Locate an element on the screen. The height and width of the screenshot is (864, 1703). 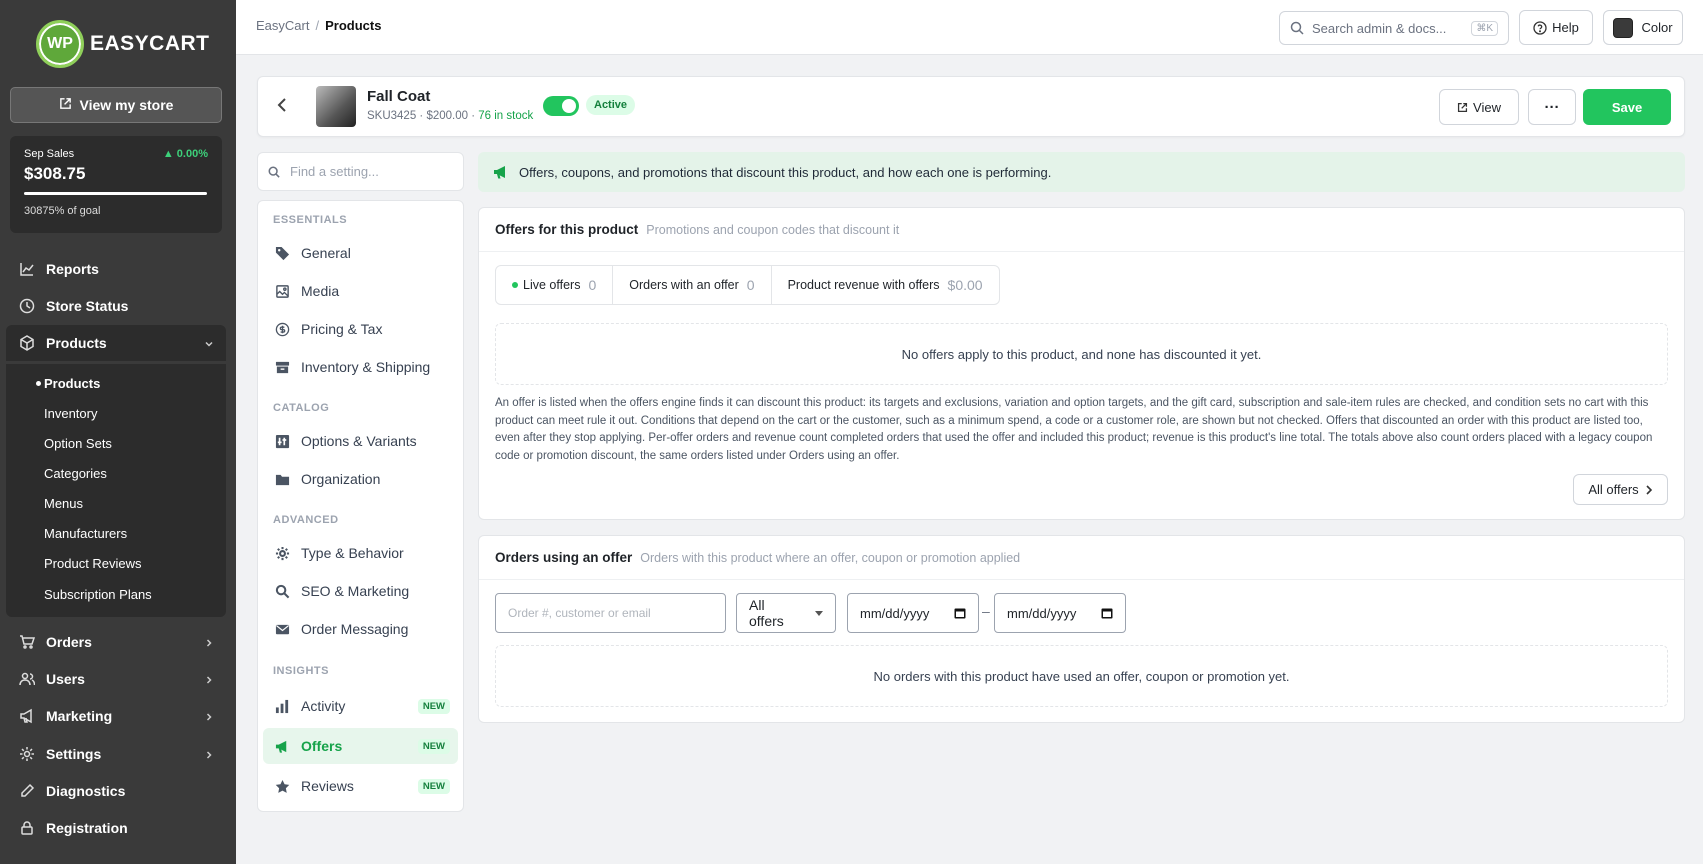
date-to-input: mm/dd/yyyy is located at coordinates (1060, 613).